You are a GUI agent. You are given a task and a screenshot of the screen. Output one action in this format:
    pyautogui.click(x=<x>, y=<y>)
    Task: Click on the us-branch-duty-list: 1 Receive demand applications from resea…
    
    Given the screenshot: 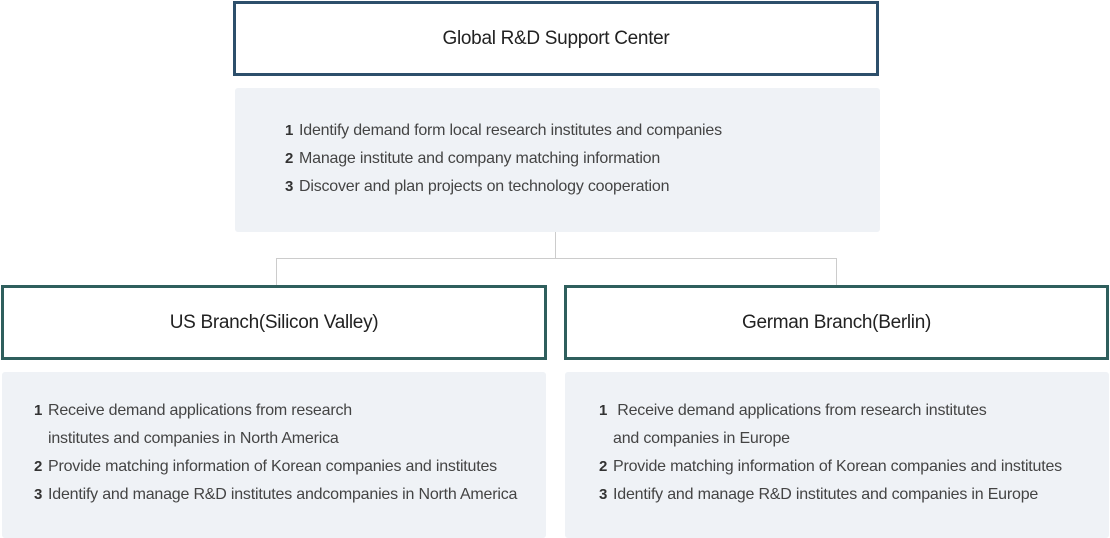 What is the action you would take?
    pyautogui.click(x=284, y=453)
    